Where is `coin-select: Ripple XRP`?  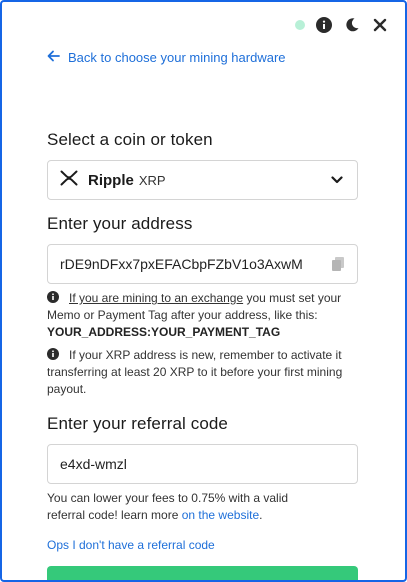 coin-select: Ripple XRP is located at coordinates (202, 180).